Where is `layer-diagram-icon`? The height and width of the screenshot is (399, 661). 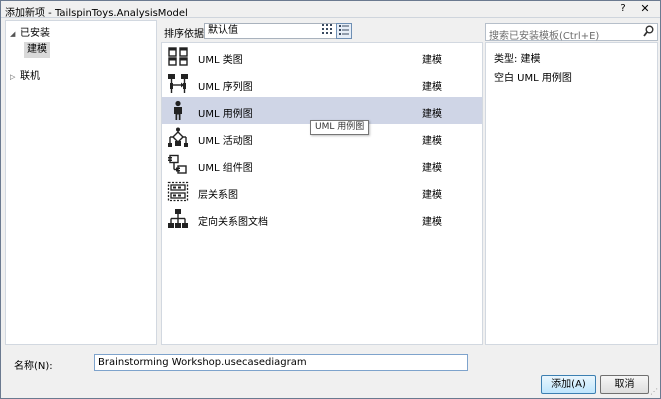 layer-diagram-icon is located at coordinates (178, 191).